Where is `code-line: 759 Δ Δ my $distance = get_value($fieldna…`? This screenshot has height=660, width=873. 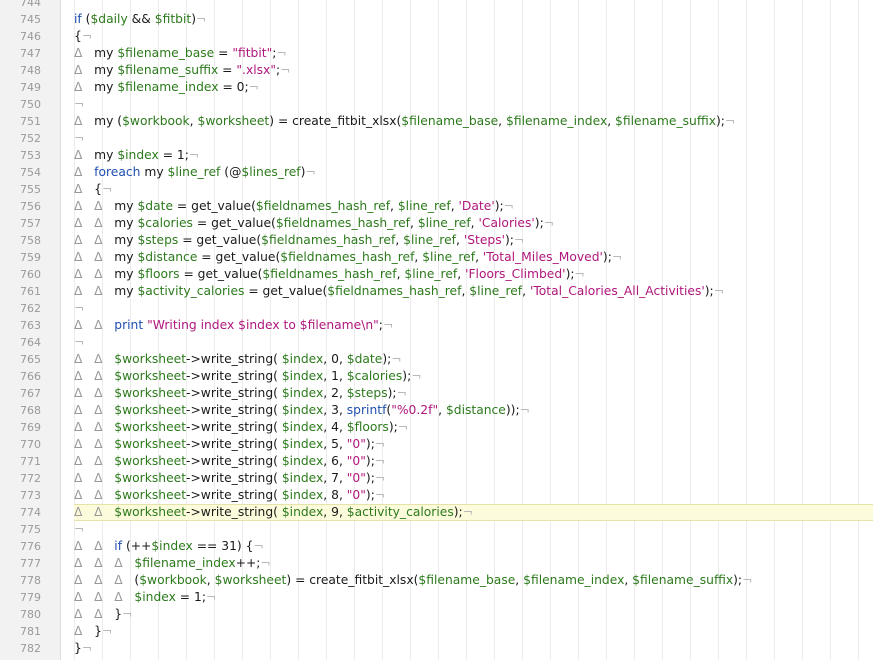
code-line: 759 Δ Δ my $distance = get_value($fieldna… is located at coordinates (436, 257).